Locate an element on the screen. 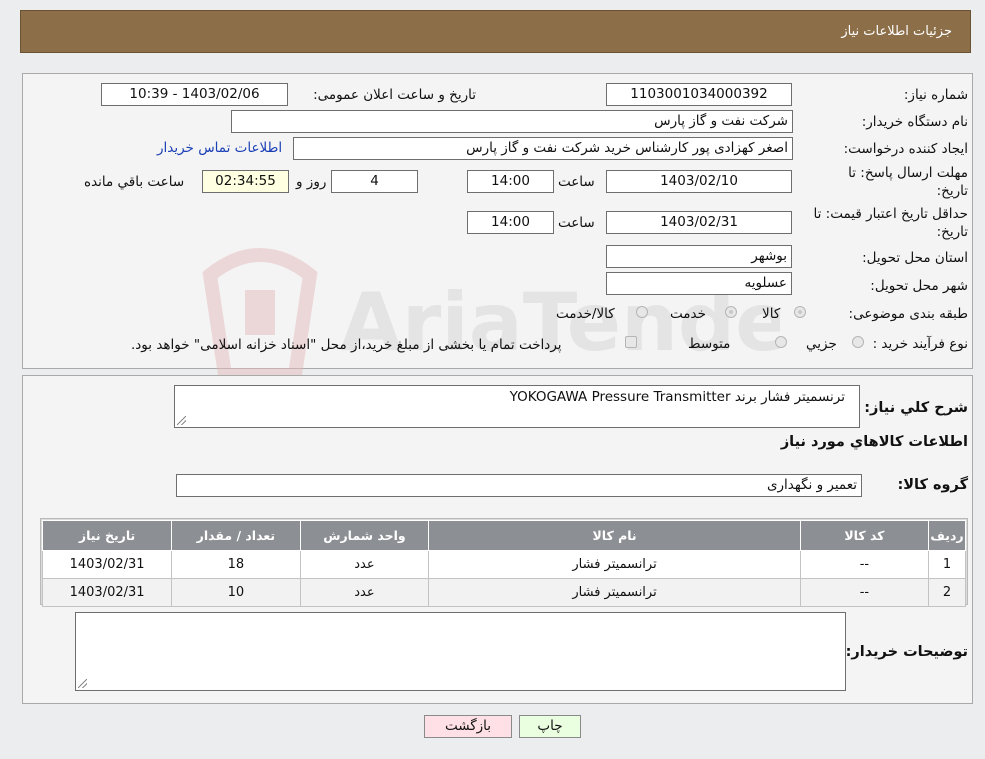 The height and width of the screenshot is (759, 985). col-need-date: تاریخ نیاز is located at coordinates (107, 535).